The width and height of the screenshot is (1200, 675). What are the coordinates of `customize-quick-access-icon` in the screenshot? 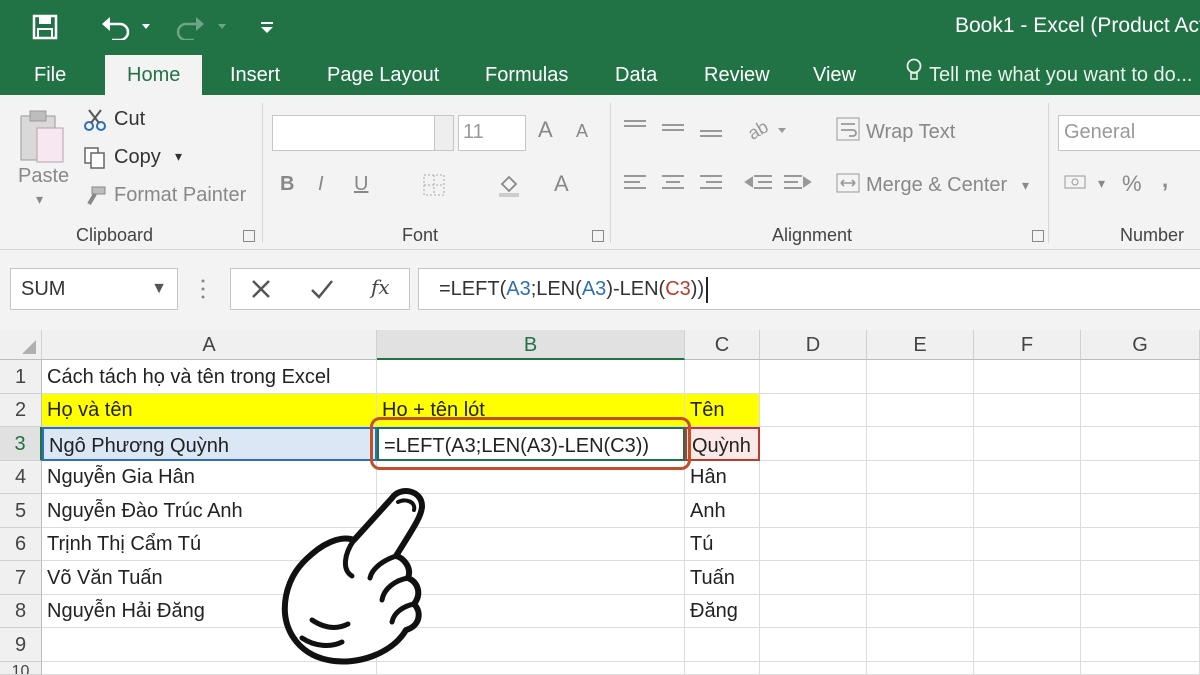 It's located at (267, 27).